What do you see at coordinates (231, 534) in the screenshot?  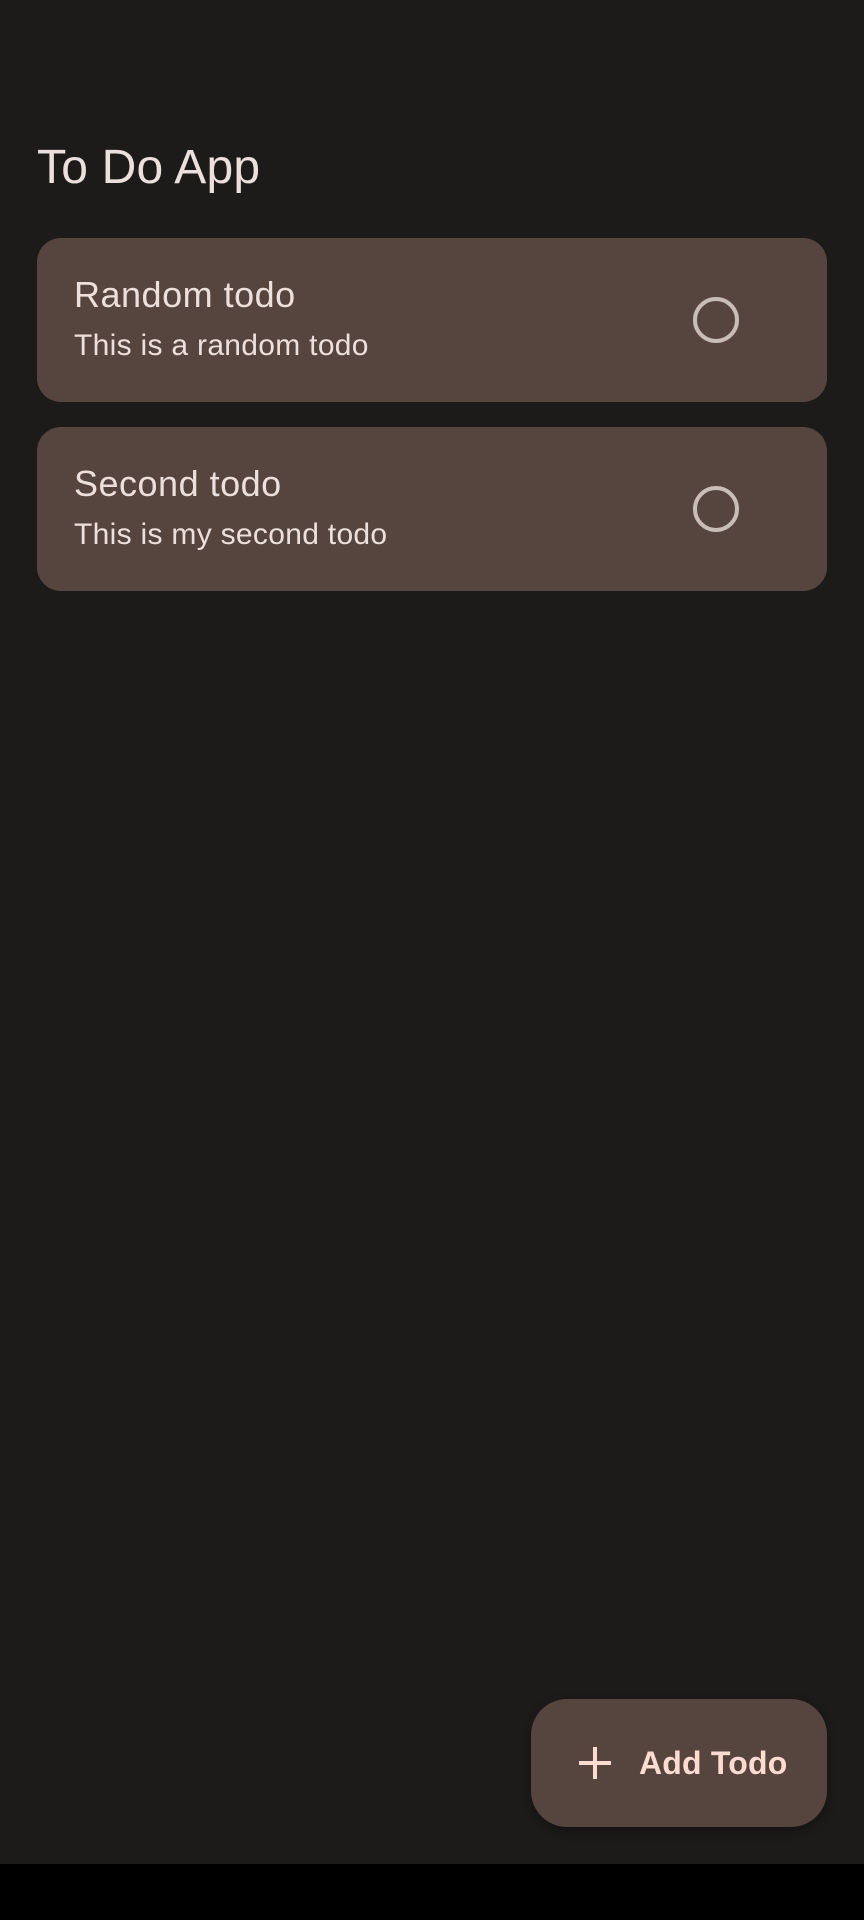 I see `todo-description: This is my second todo` at bounding box center [231, 534].